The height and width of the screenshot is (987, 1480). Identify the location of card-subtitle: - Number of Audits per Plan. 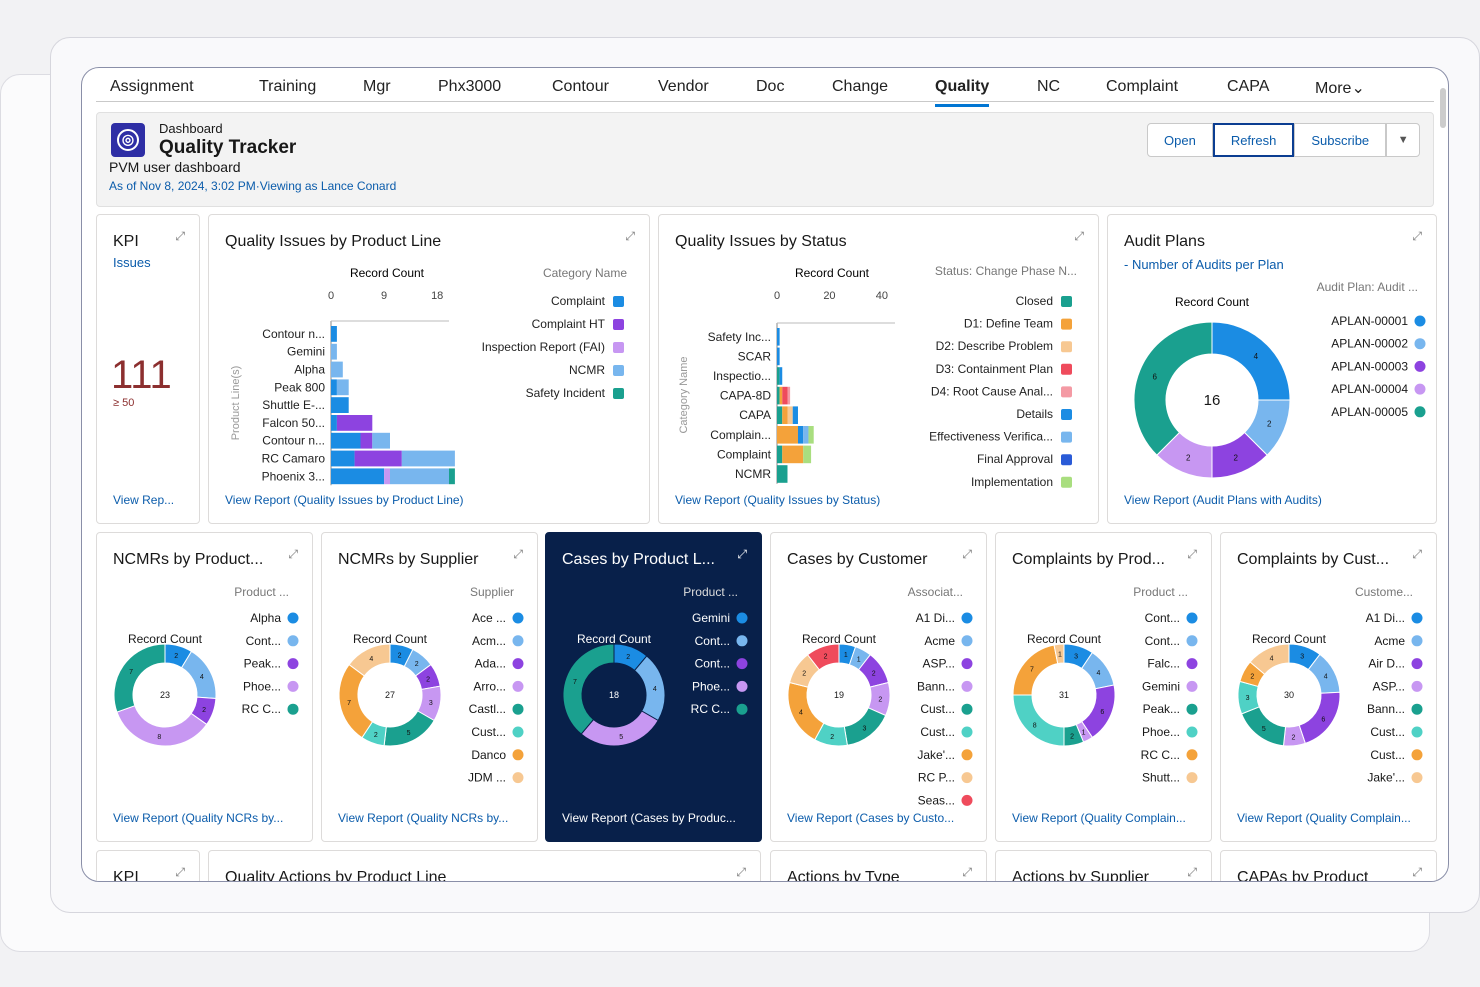
(1204, 264).